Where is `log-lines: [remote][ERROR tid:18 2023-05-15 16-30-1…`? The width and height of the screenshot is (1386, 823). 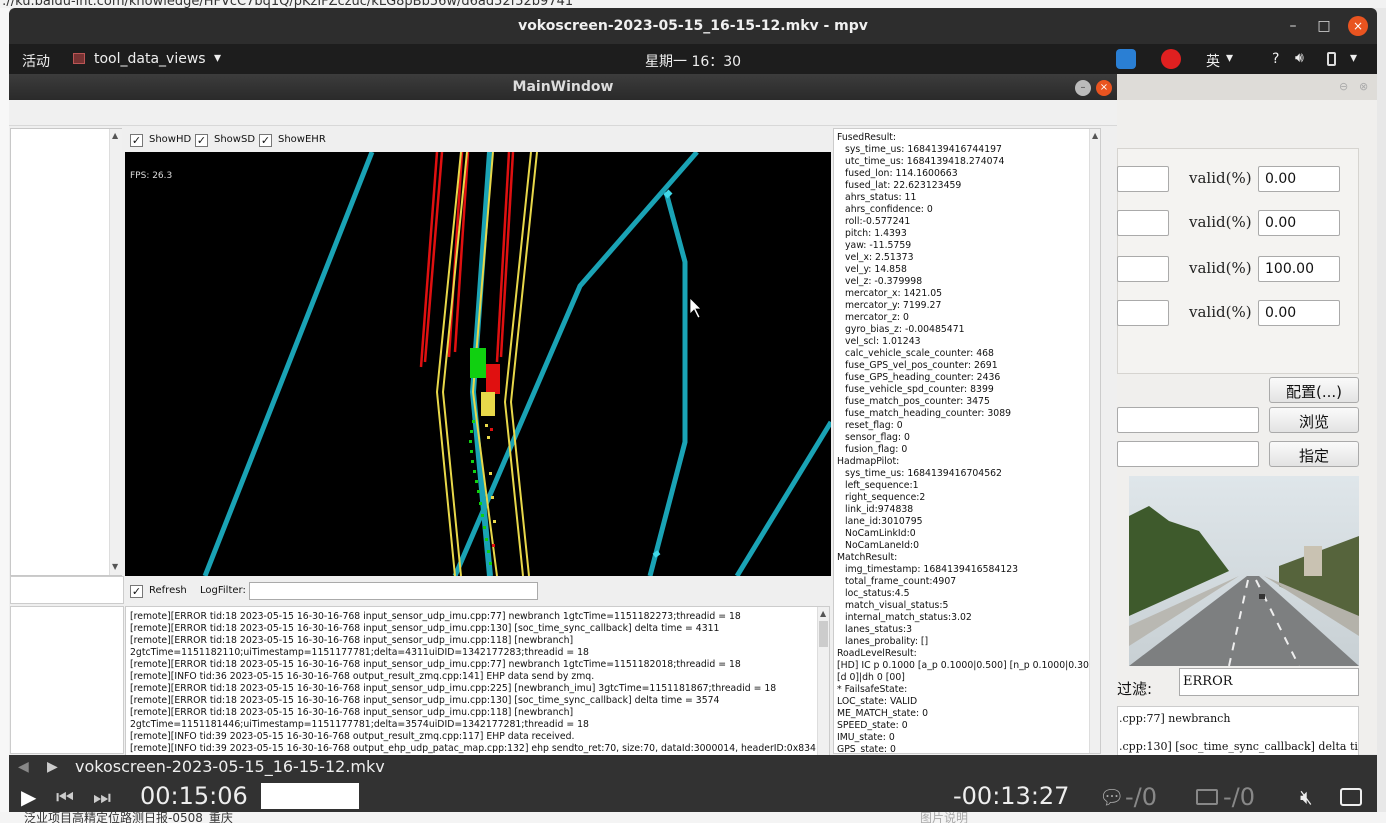 log-lines: [remote][ERROR tid:18 2023-05-15 16-30-1… is located at coordinates (477, 681).